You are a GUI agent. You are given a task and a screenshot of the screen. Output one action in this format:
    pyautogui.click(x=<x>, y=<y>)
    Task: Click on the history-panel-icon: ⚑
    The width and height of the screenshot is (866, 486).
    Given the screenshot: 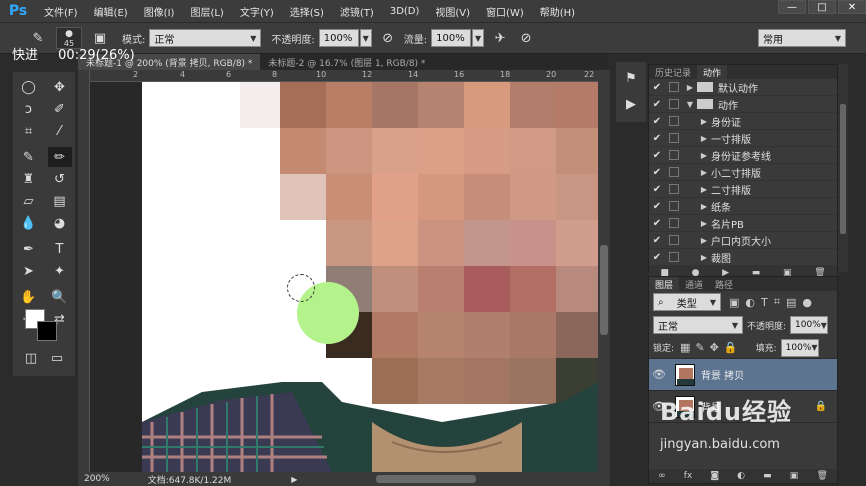 What is the action you would take?
    pyautogui.click(x=631, y=78)
    